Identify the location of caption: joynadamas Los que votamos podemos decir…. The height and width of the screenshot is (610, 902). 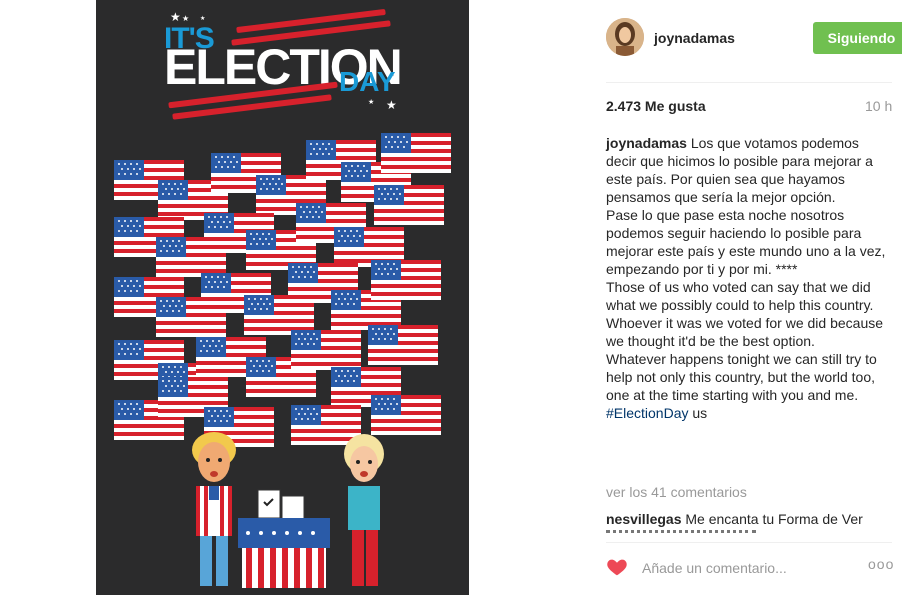
(747, 278).